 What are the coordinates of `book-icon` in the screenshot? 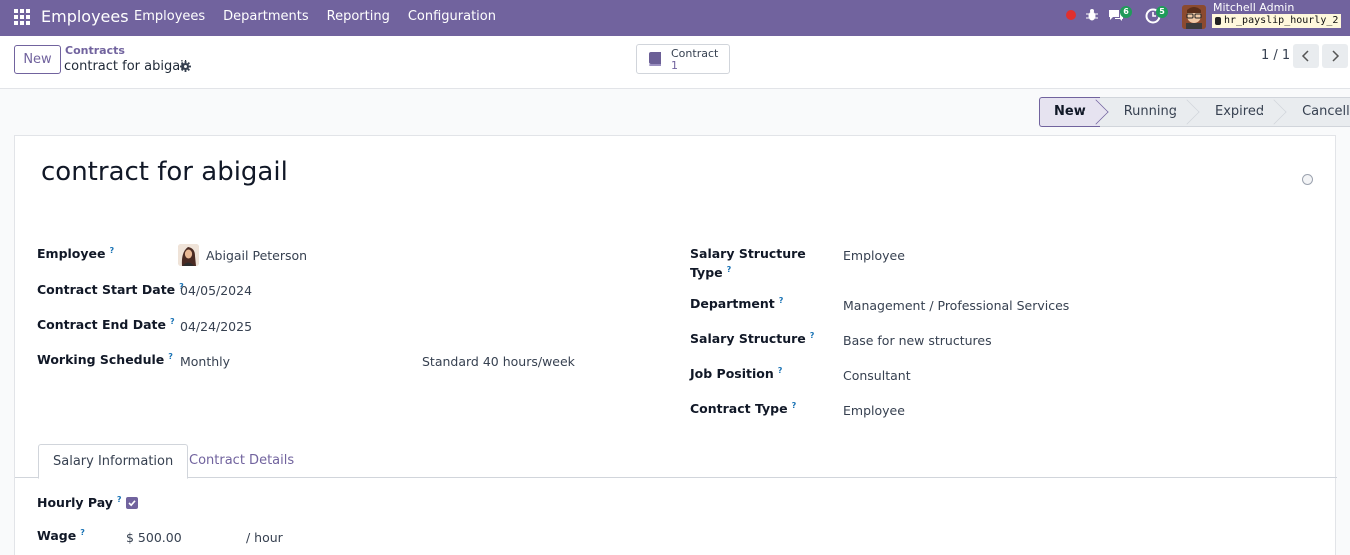 It's located at (655, 59).